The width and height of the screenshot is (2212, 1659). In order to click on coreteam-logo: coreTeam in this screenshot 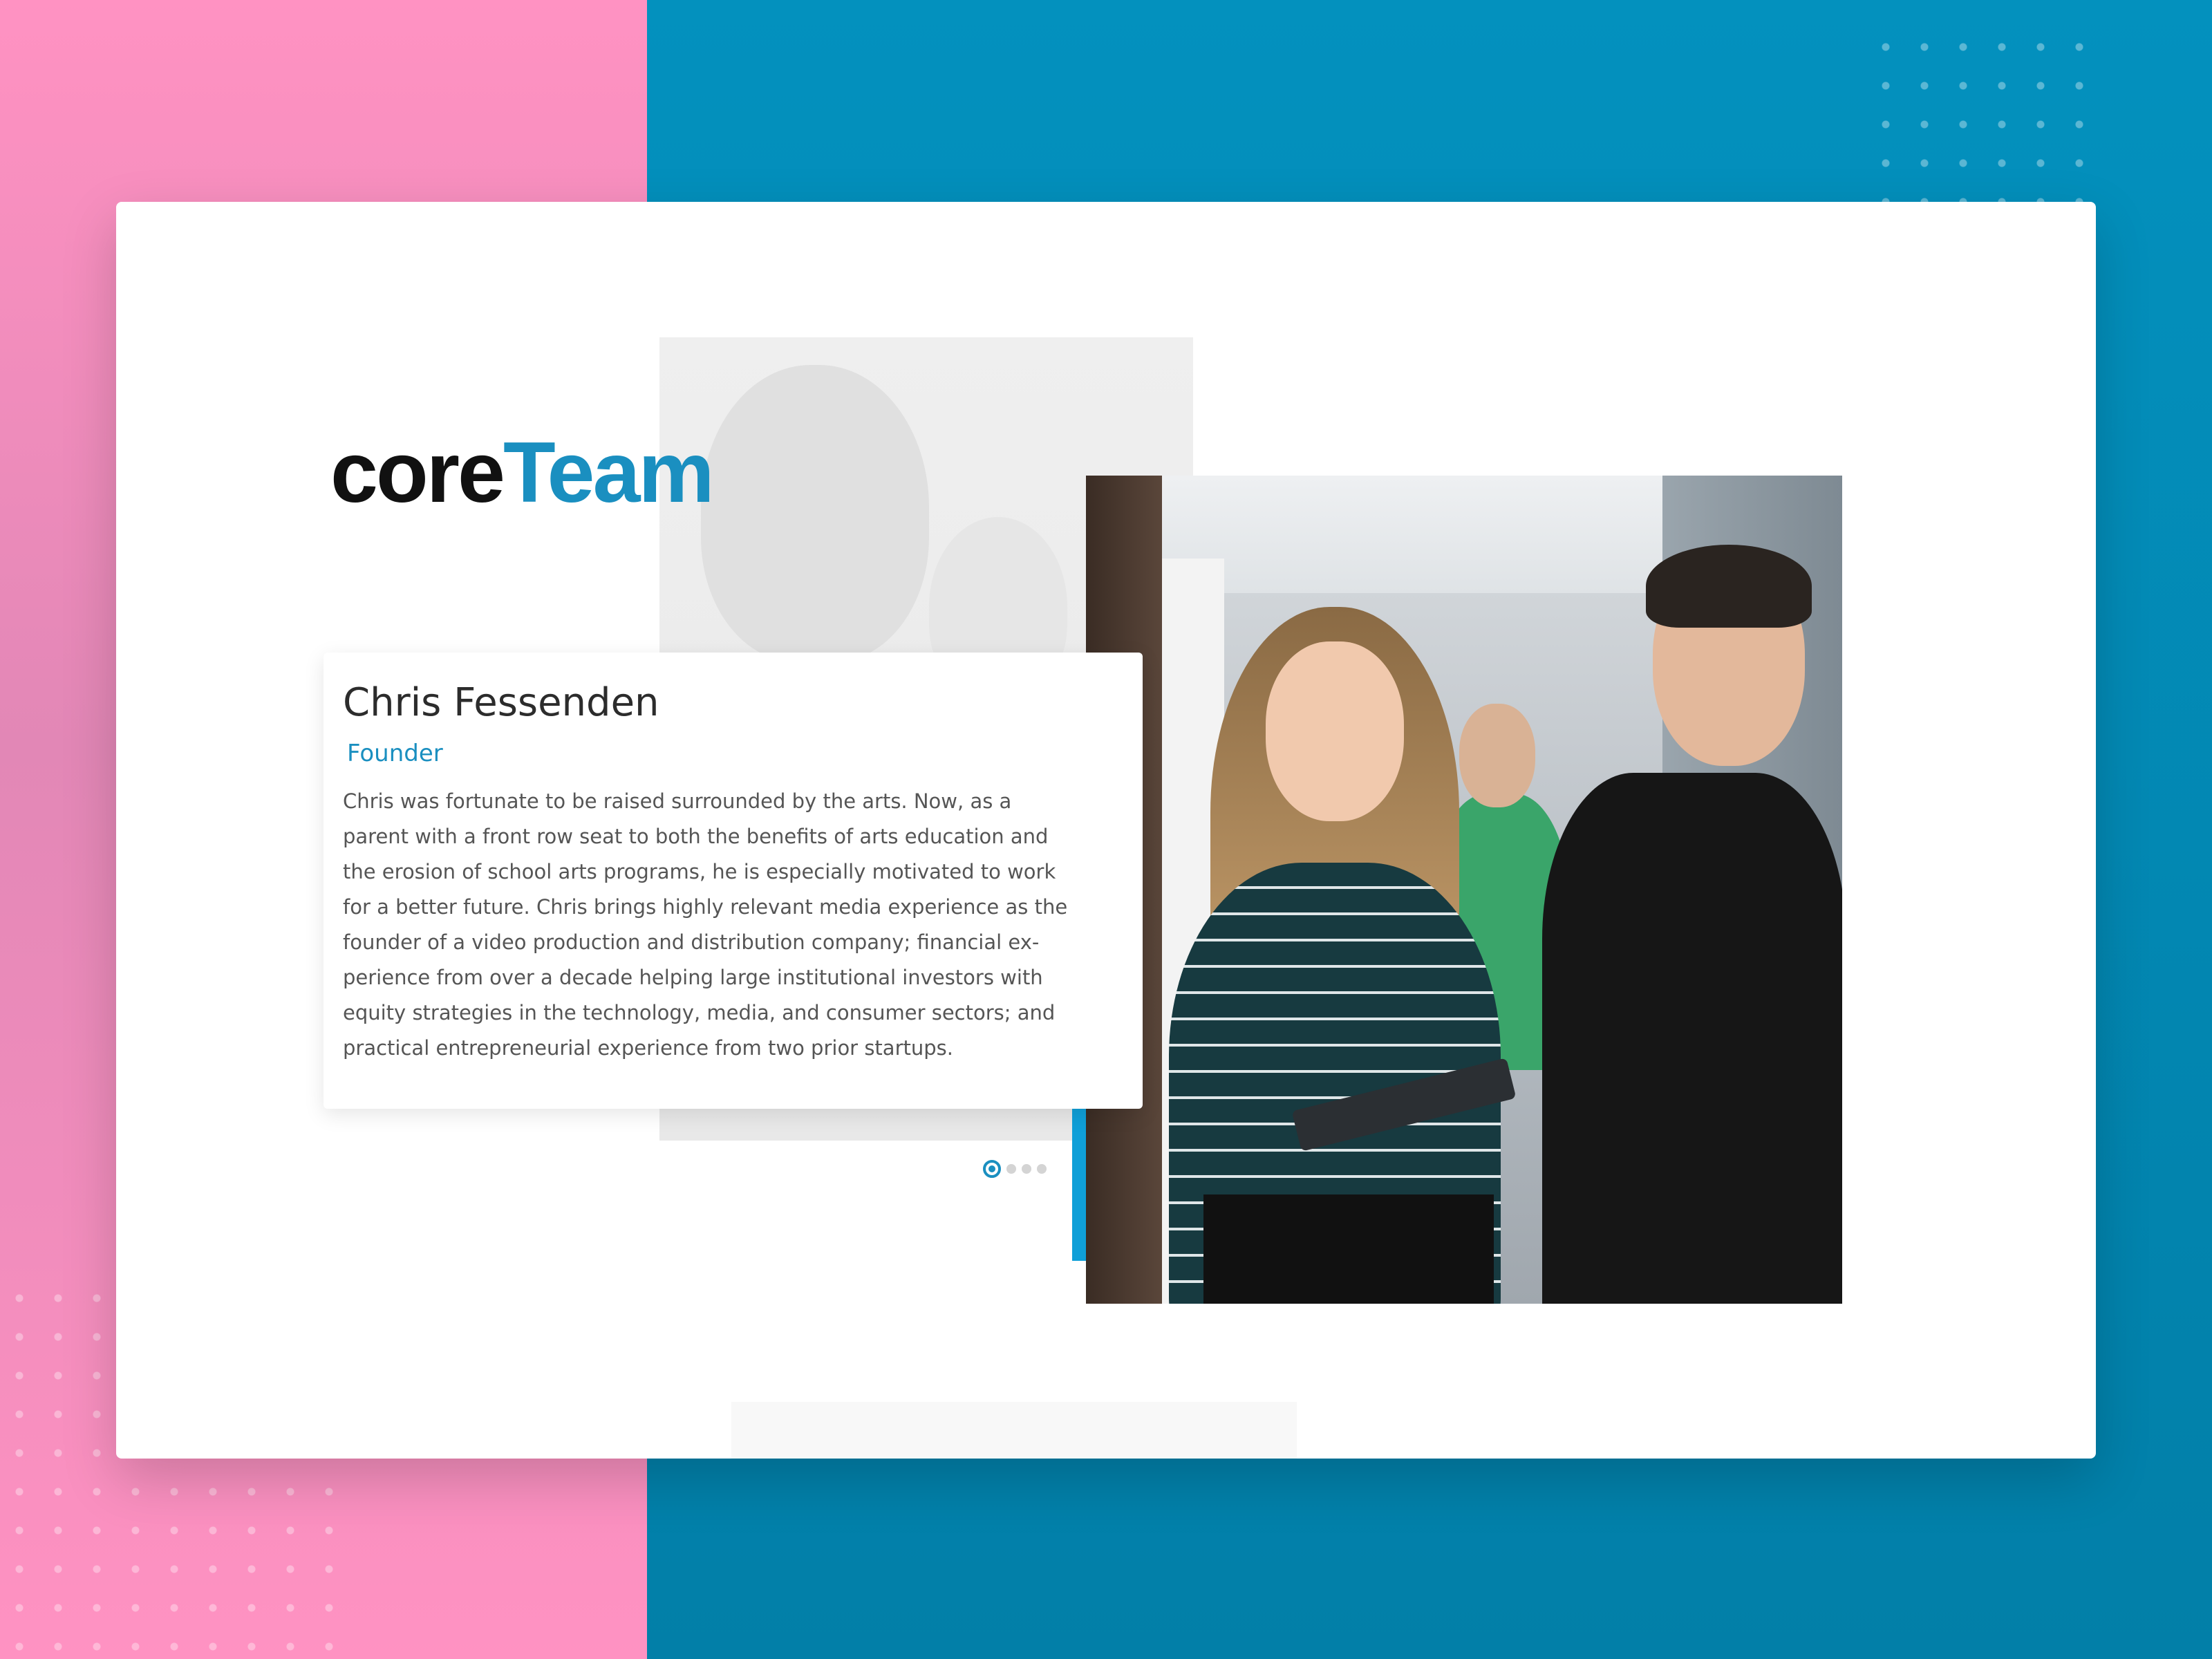, I will do `click(522, 473)`.